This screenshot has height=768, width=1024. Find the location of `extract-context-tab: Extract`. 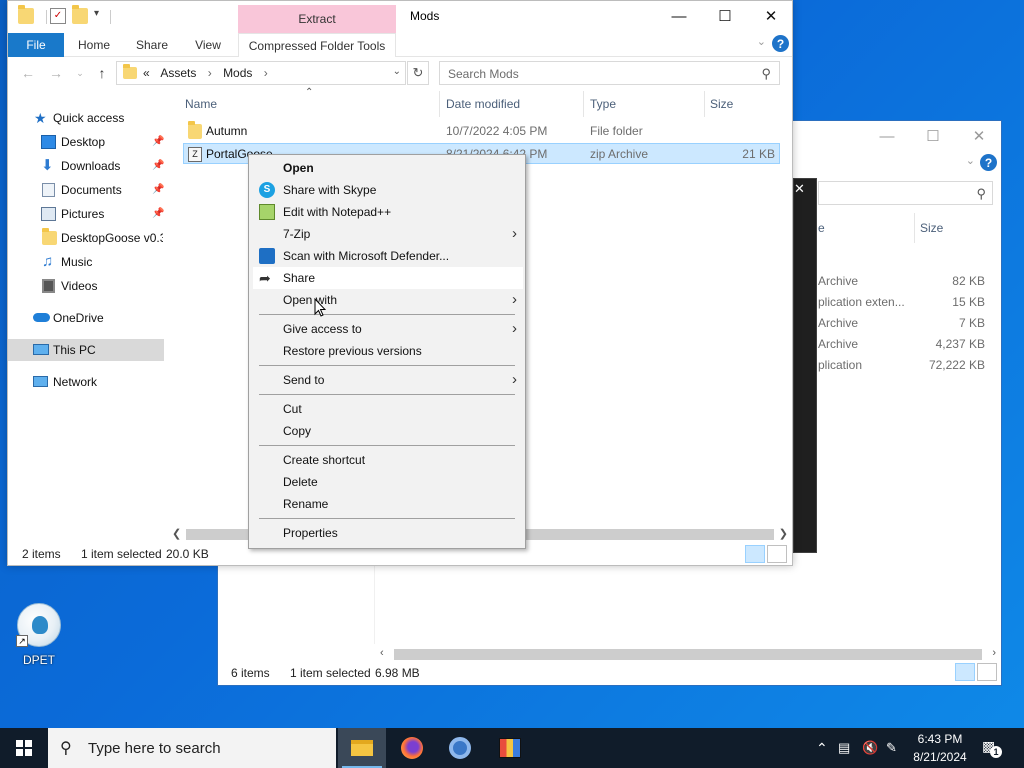

extract-context-tab: Extract is located at coordinates (317, 19).